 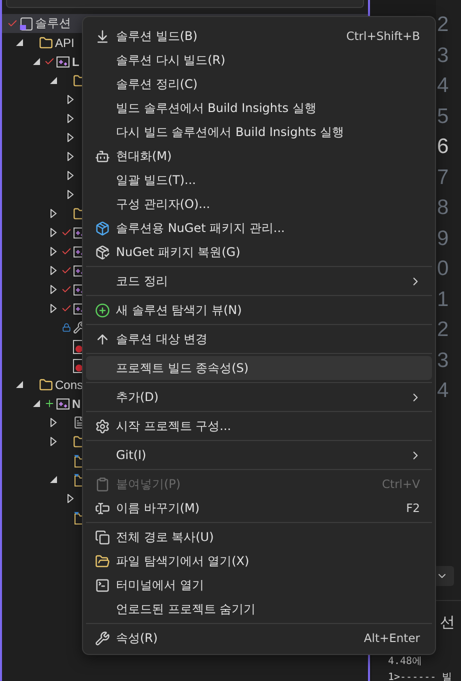 What do you see at coordinates (102, 484) in the screenshot?
I see `clipboard-icon` at bounding box center [102, 484].